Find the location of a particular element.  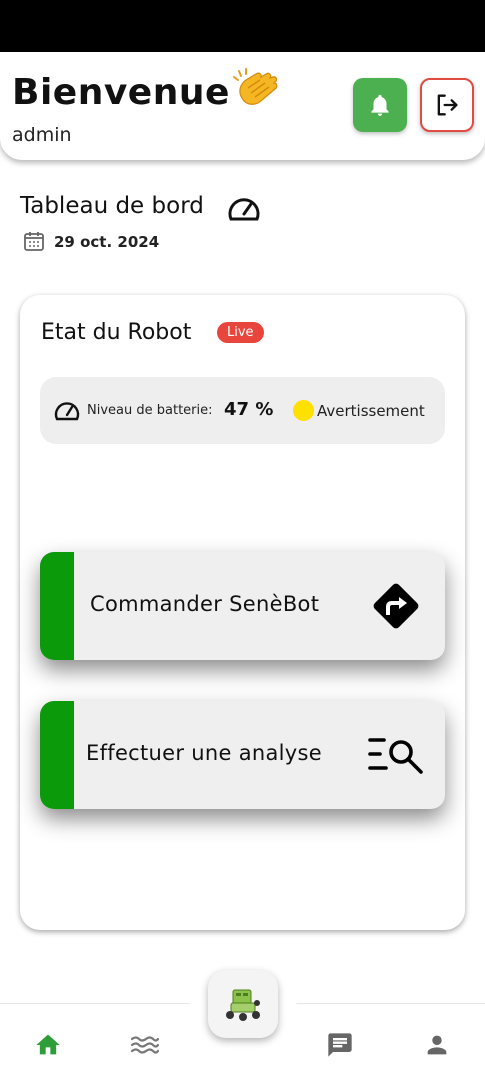

nav-home is located at coordinates (48, 1045).